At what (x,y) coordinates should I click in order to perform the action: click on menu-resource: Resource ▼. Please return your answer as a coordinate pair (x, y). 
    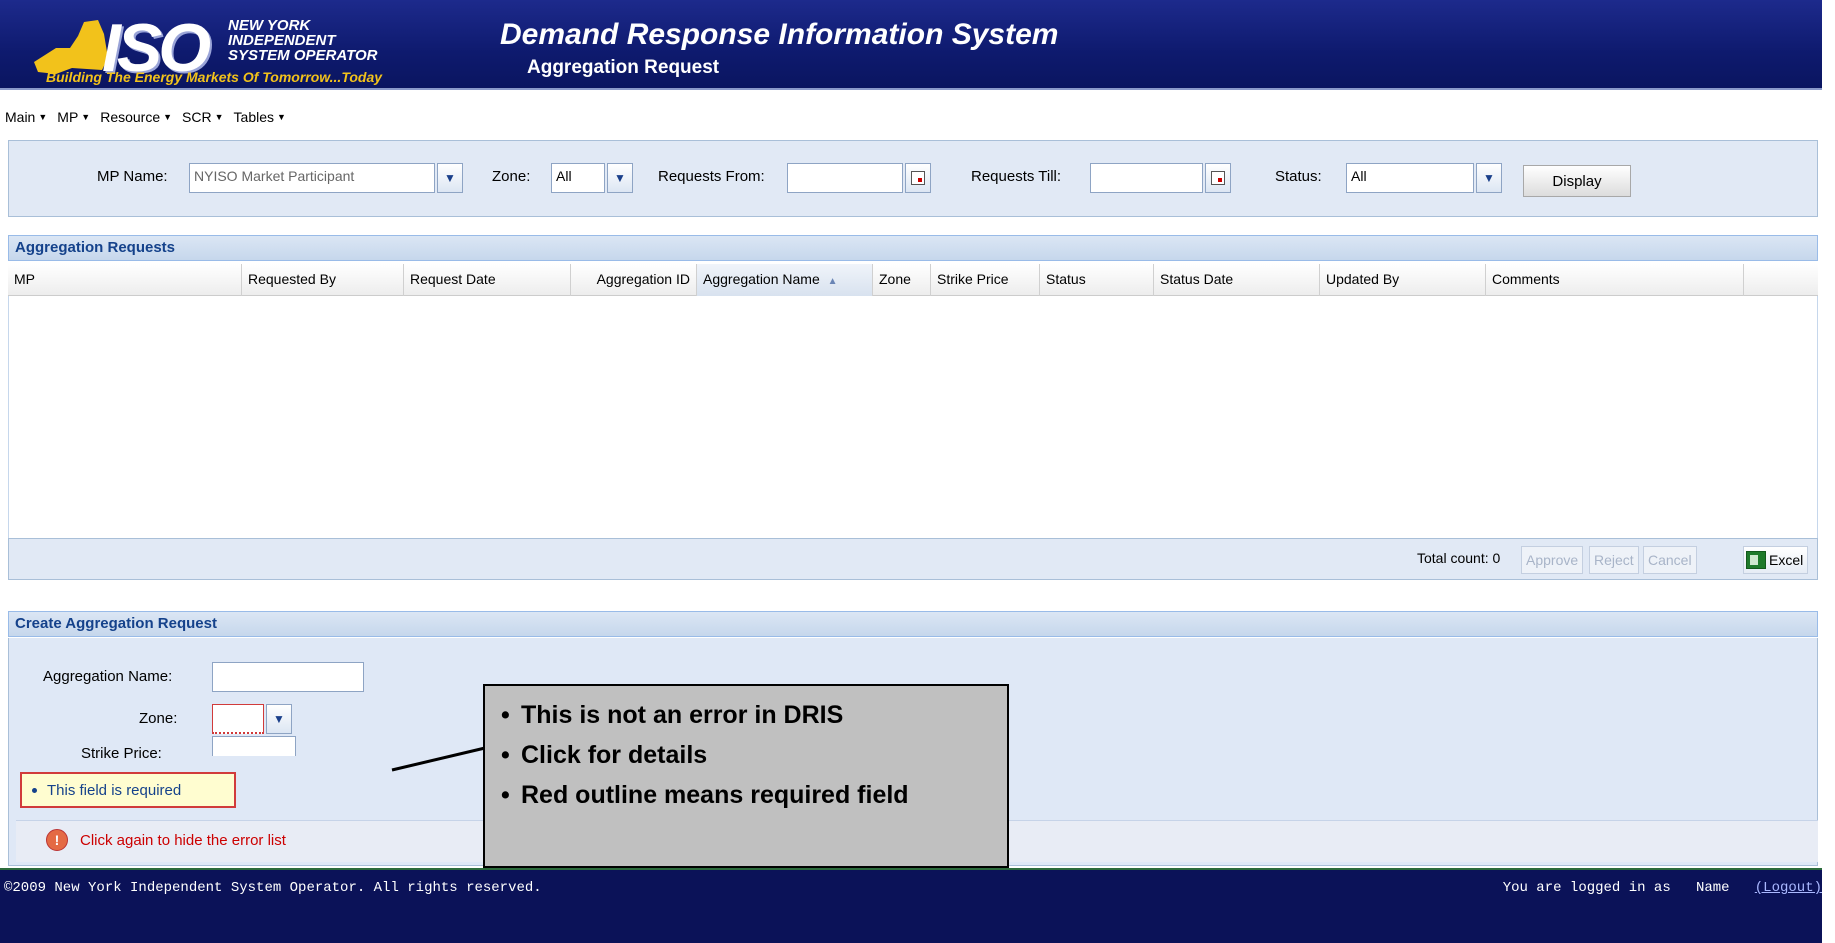
    Looking at the image, I should click on (136, 117).